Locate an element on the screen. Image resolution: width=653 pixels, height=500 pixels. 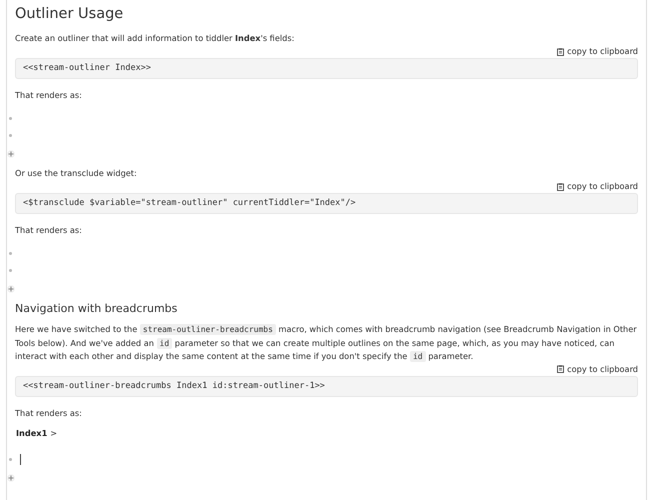
section-heading: Navigation with breadcrumbs is located at coordinates (96, 309).